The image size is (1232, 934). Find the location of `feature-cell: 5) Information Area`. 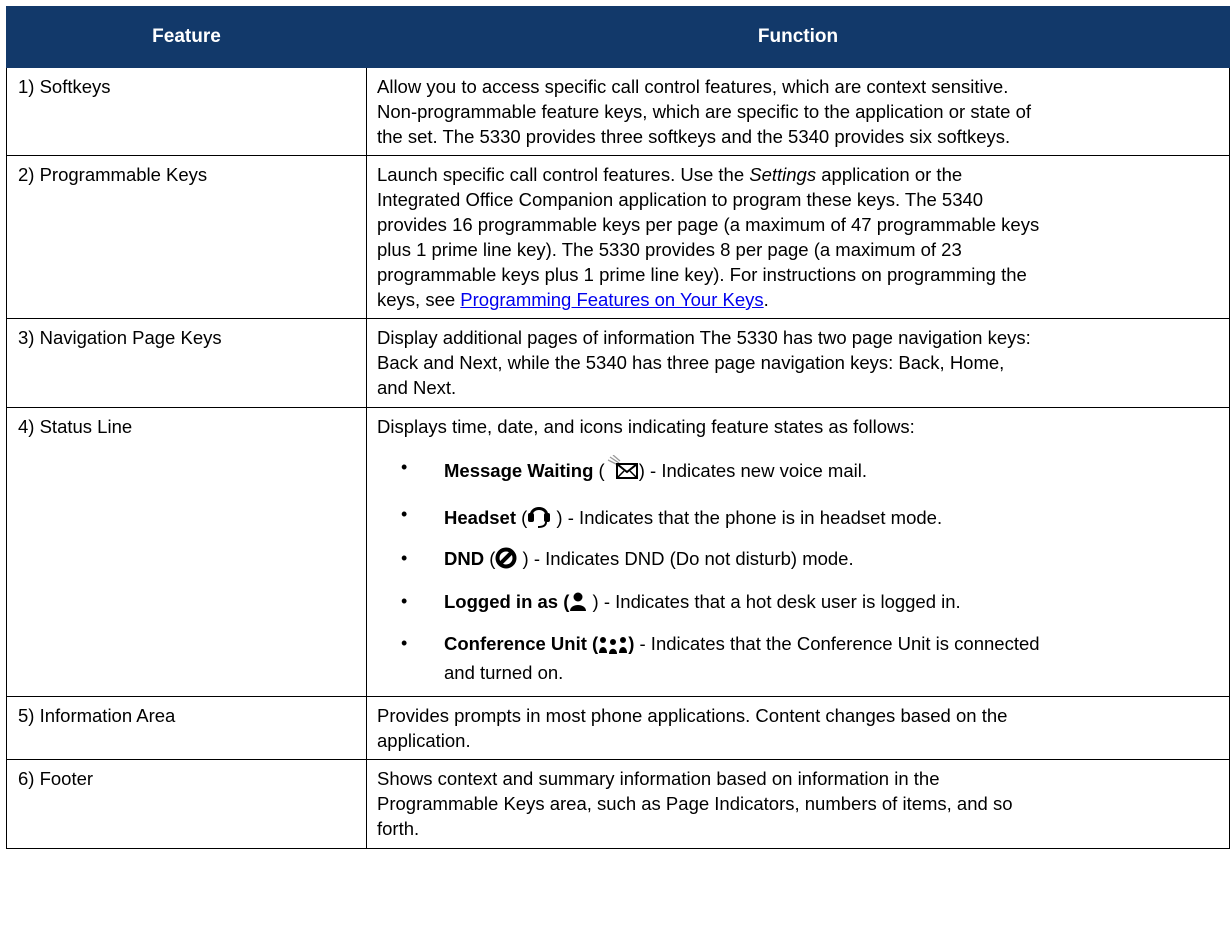

feature-cell: 5) Information Area is located at coordinates (186, 728).